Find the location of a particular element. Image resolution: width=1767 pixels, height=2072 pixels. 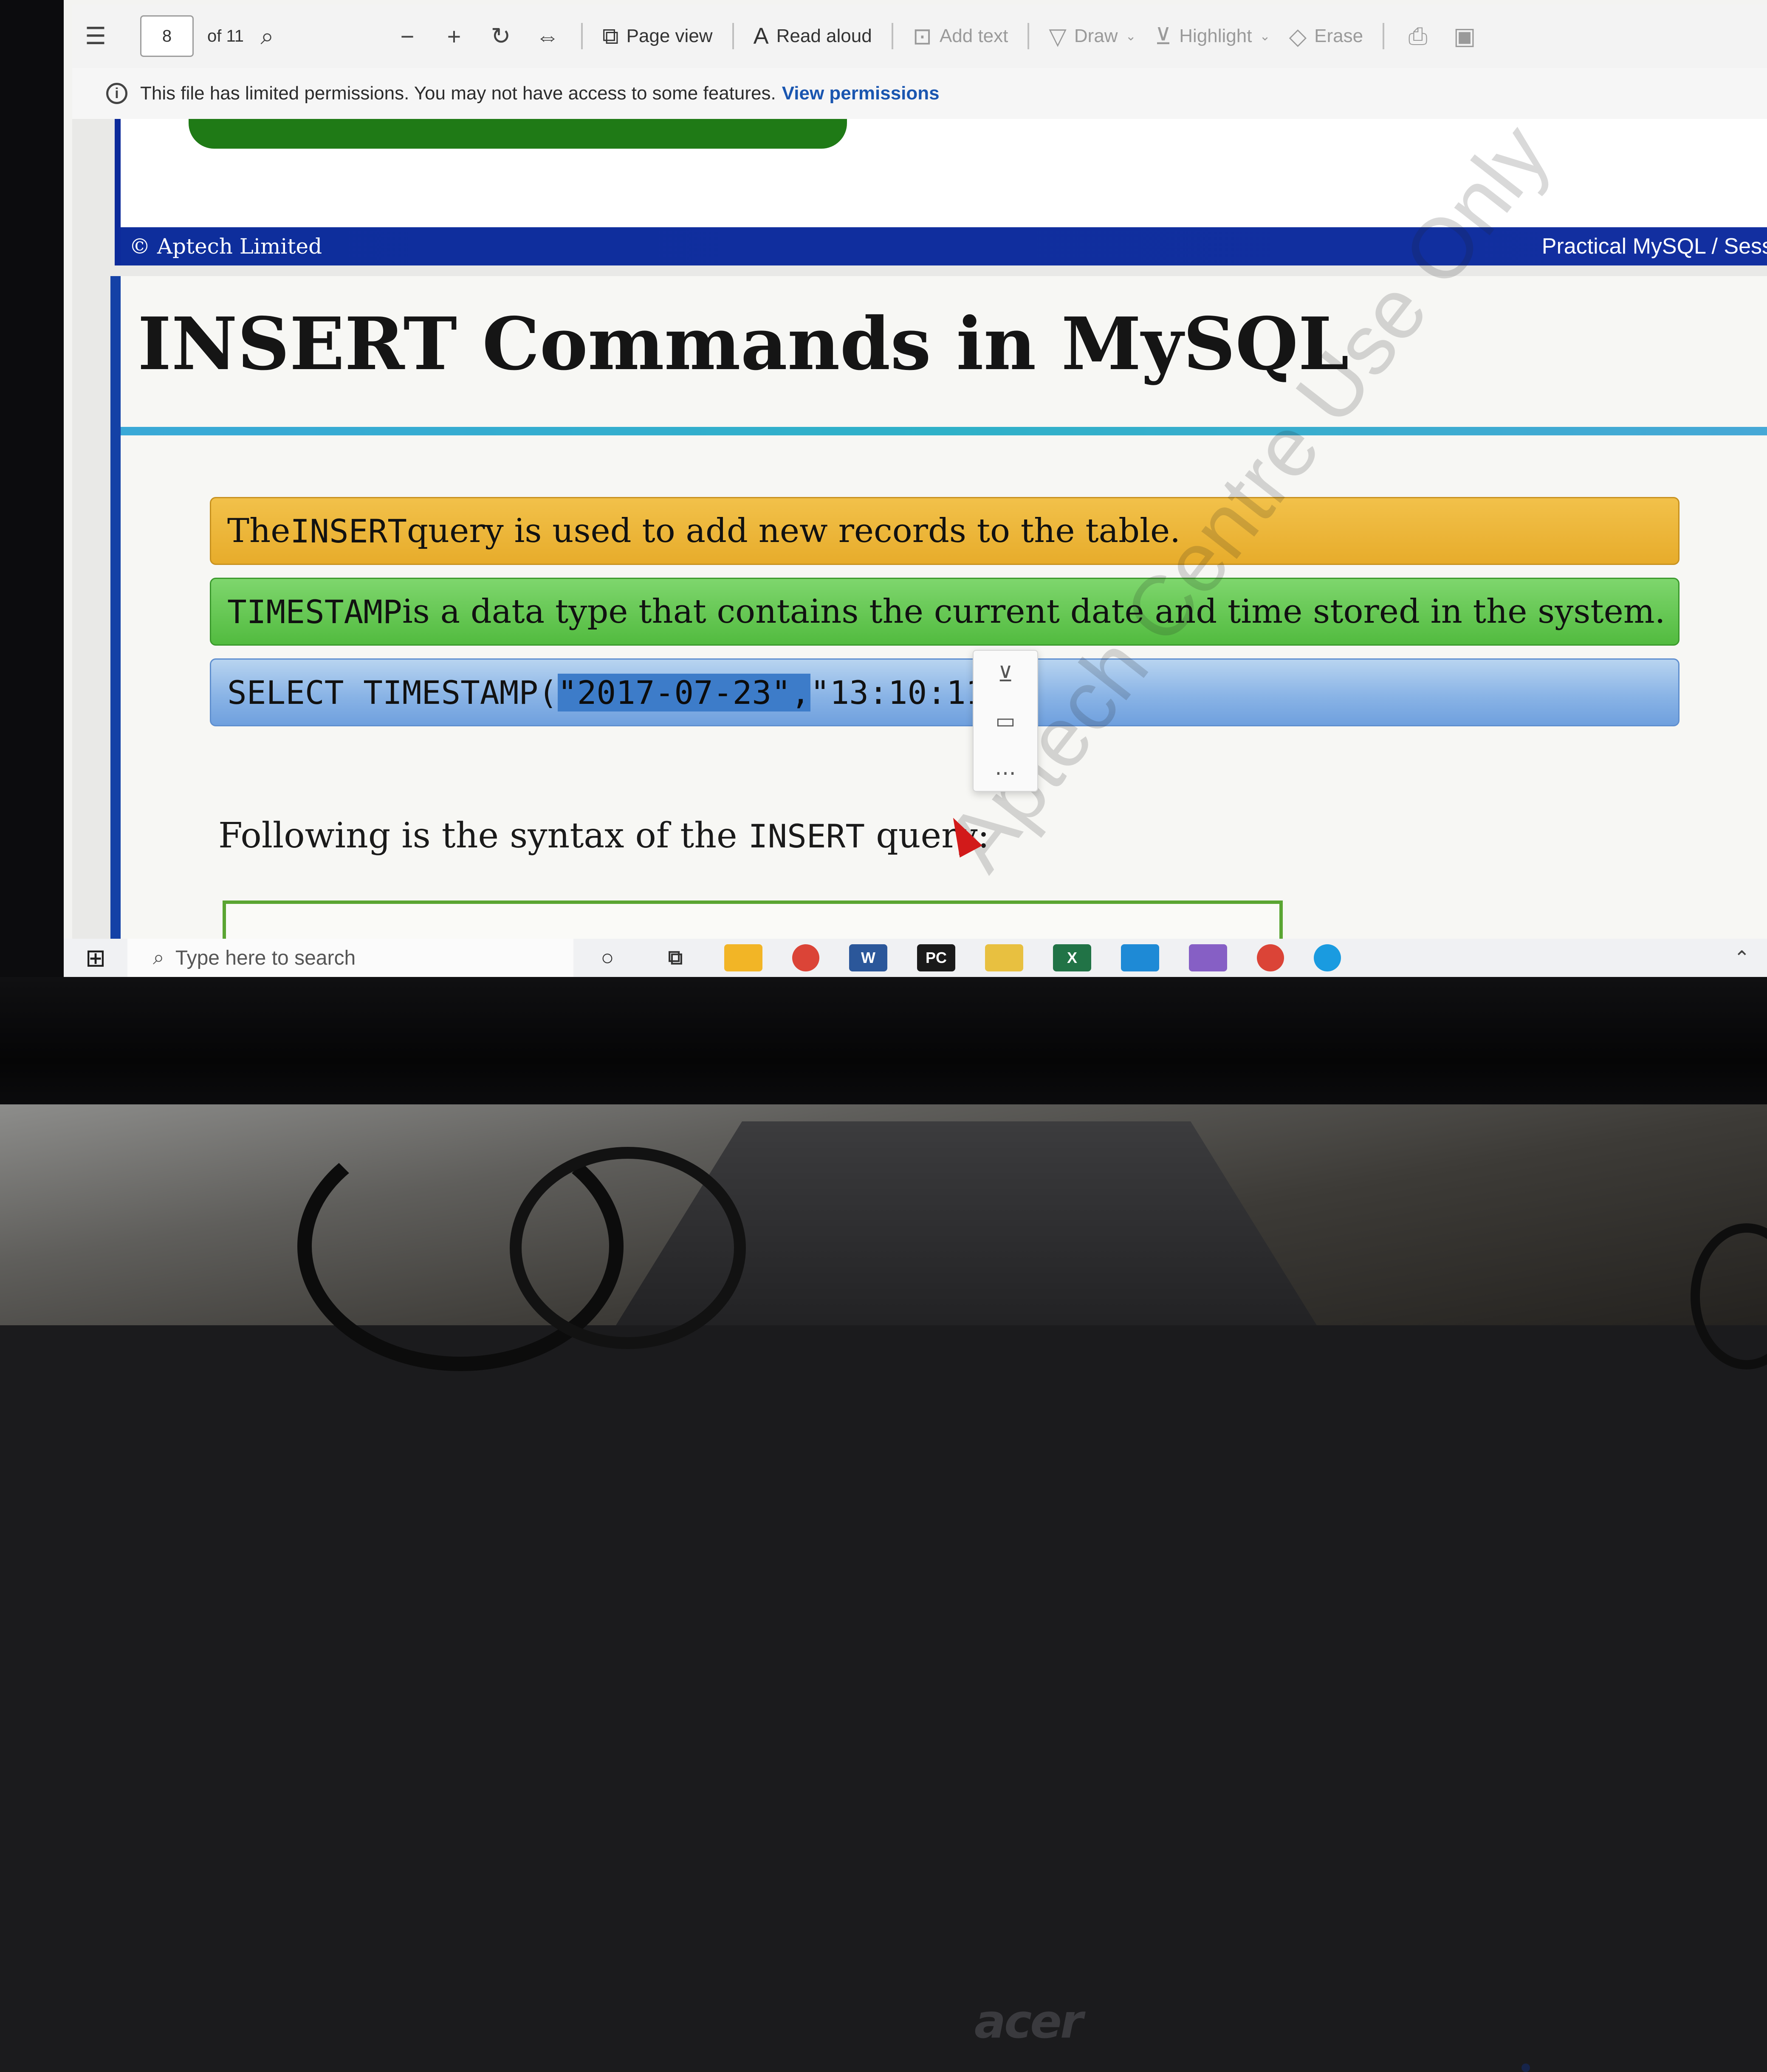

print-icon: ⎙ is located at coordinates (1418, 36).